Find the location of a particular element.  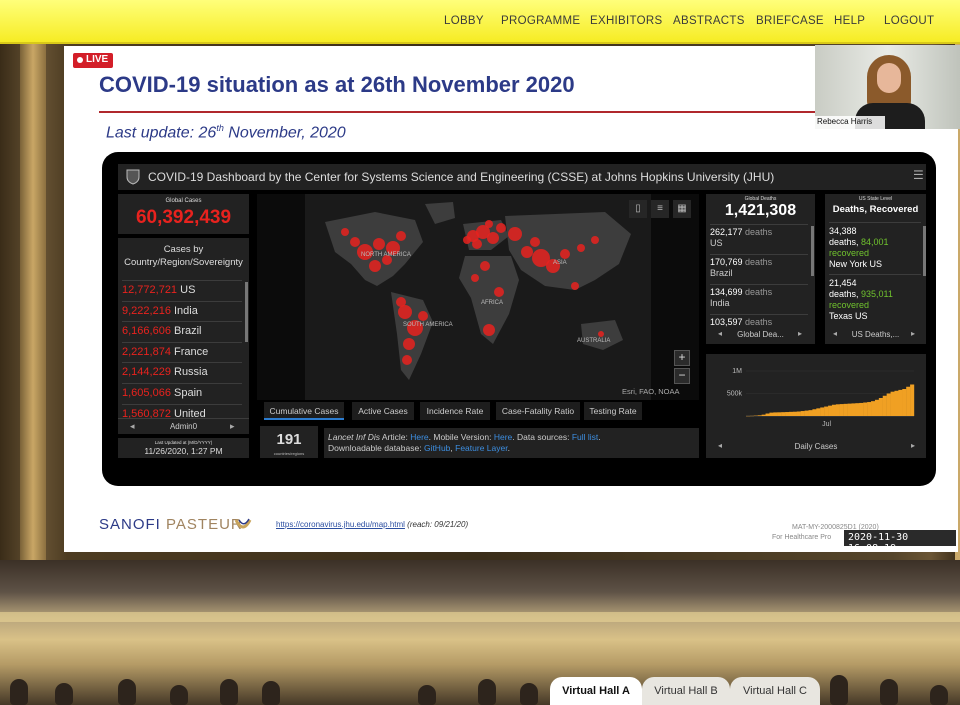

update-superscript: th is located at coordinates (220, 128).